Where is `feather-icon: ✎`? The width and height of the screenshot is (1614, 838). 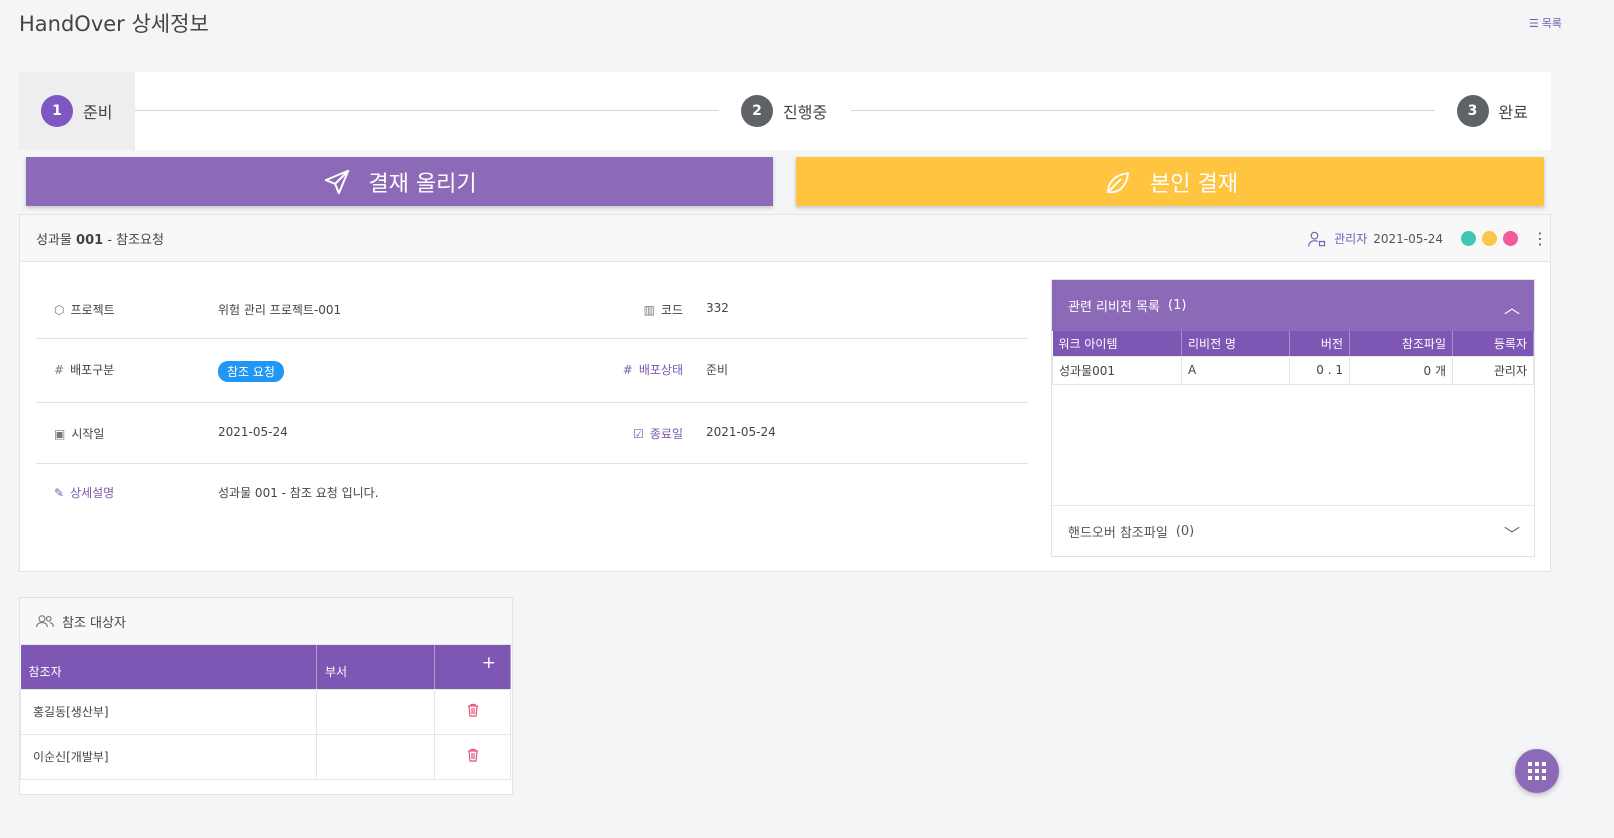 feather-icon: ✎ is located at coordinates (59, 492).